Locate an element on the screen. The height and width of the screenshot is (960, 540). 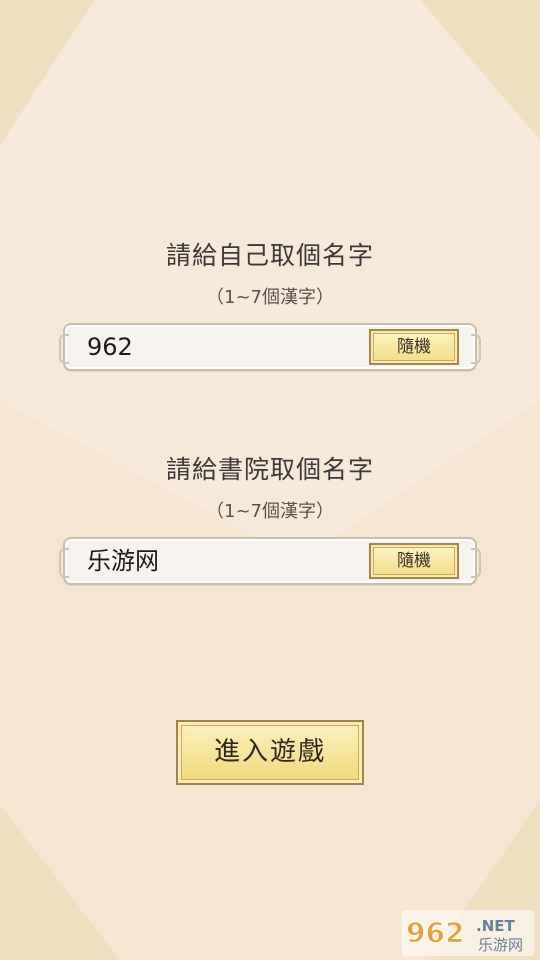
watermark-suffix-text: .NET is located at coordinates (495, 926).